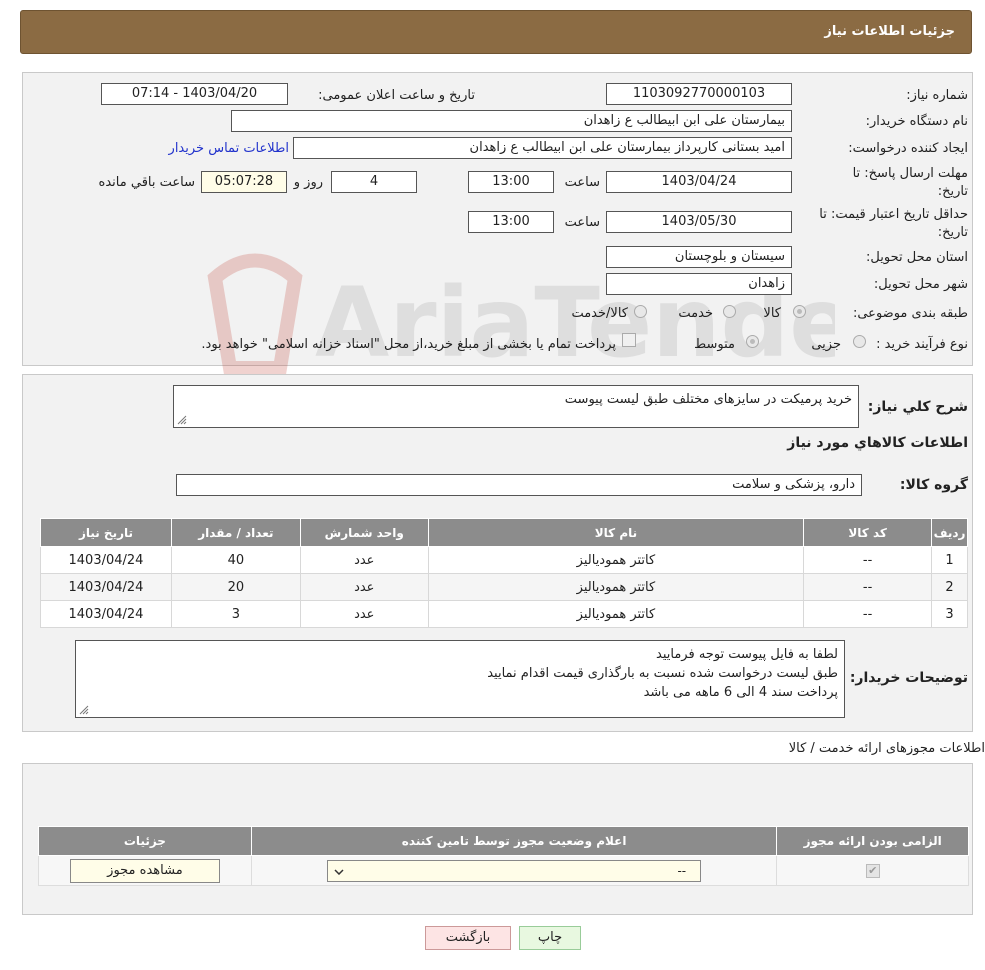  What do you see at coordinates (916, 121) in the screenshot?
I see `buyer-org-label: نام دستگاه خریدار:` at bounding box center [916, 121].